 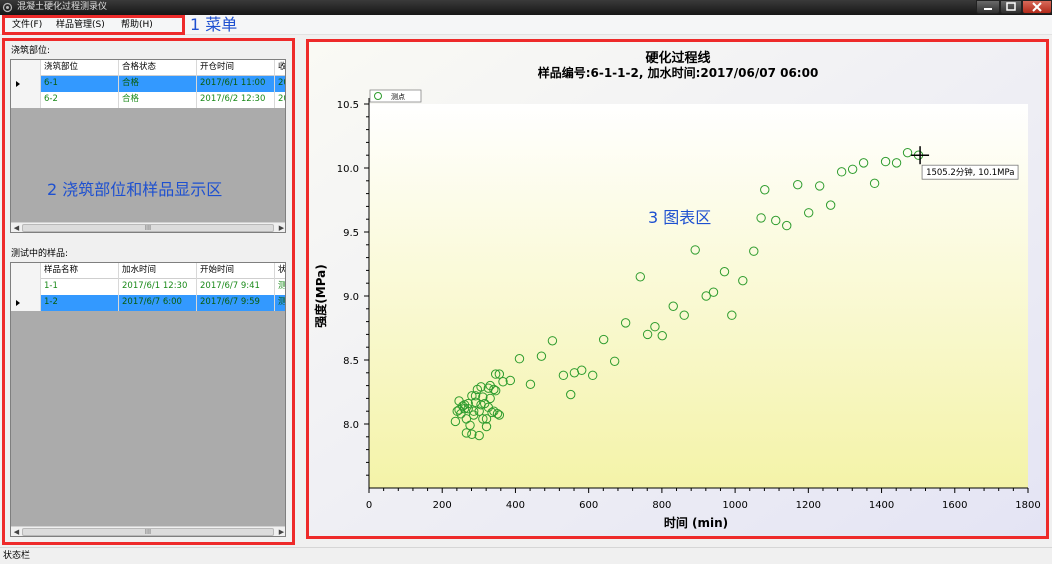 What do you see at coordinates (442, 505) in the screenshot?
I see `x-tick-label: 200` at bounding box center [442, 505].